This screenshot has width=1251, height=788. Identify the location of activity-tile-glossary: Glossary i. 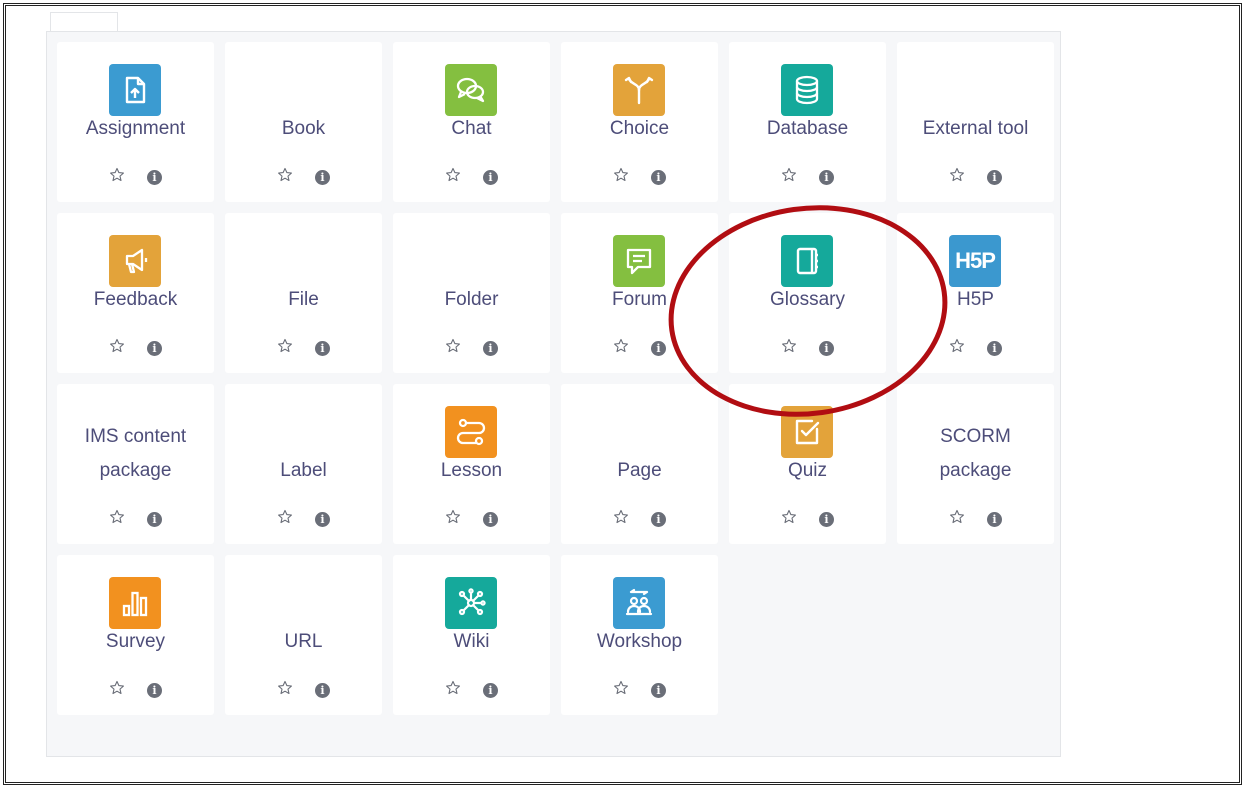
(807, 293).